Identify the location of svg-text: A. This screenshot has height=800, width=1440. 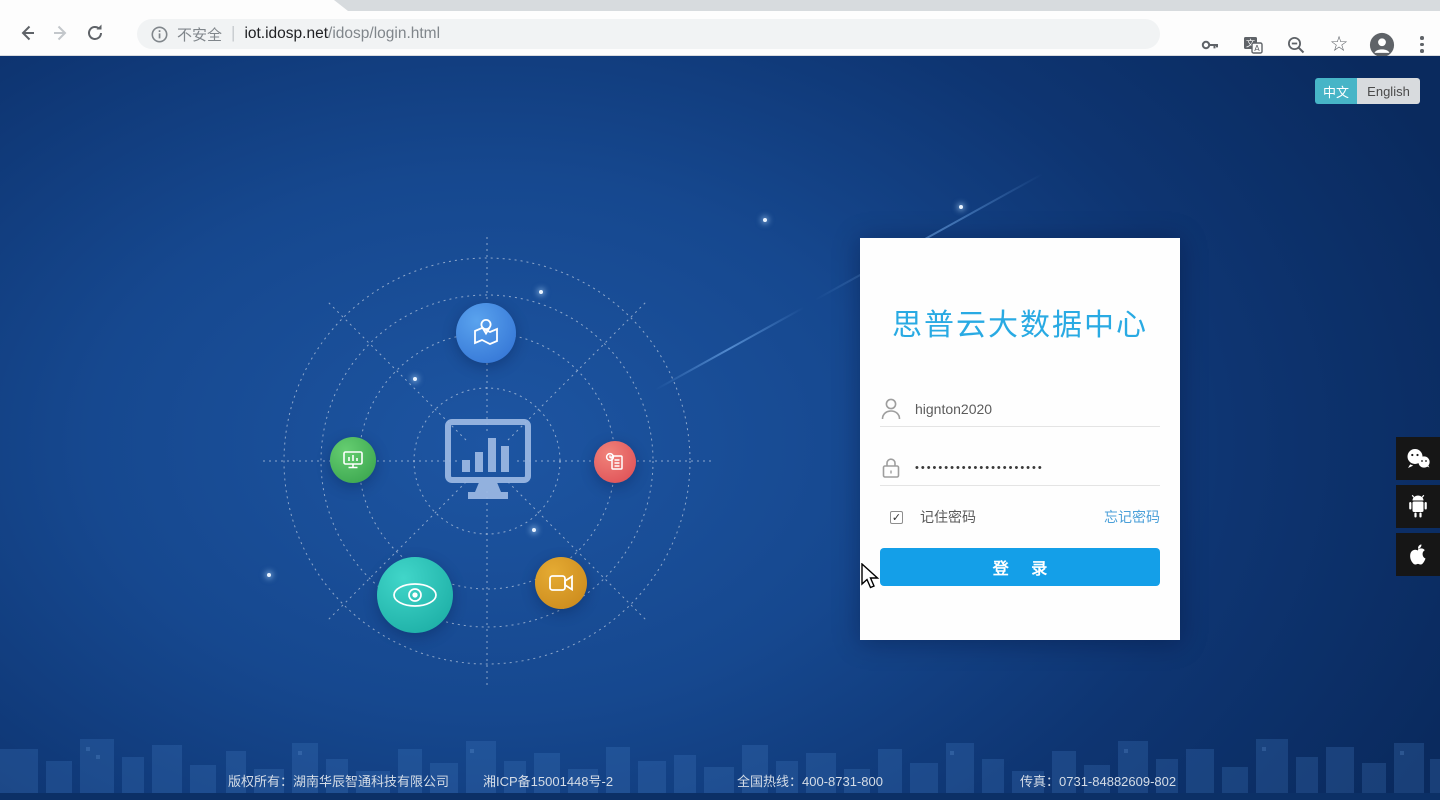
(1257, 48).